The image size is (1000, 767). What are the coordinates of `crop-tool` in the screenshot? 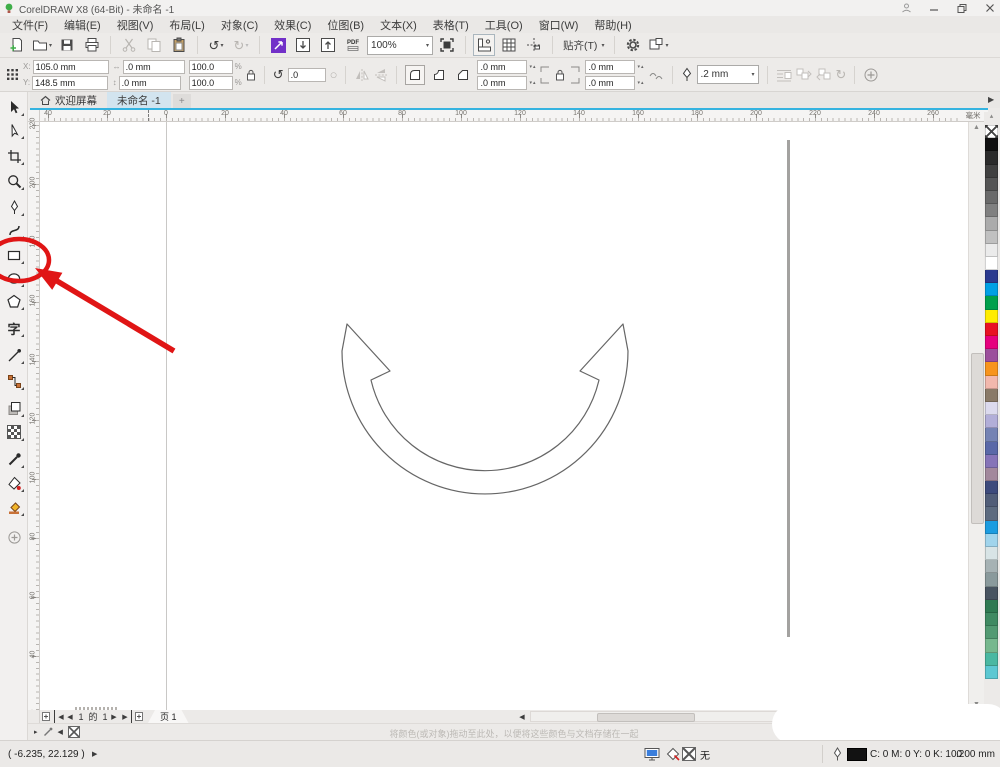 It's located at (14, 156).